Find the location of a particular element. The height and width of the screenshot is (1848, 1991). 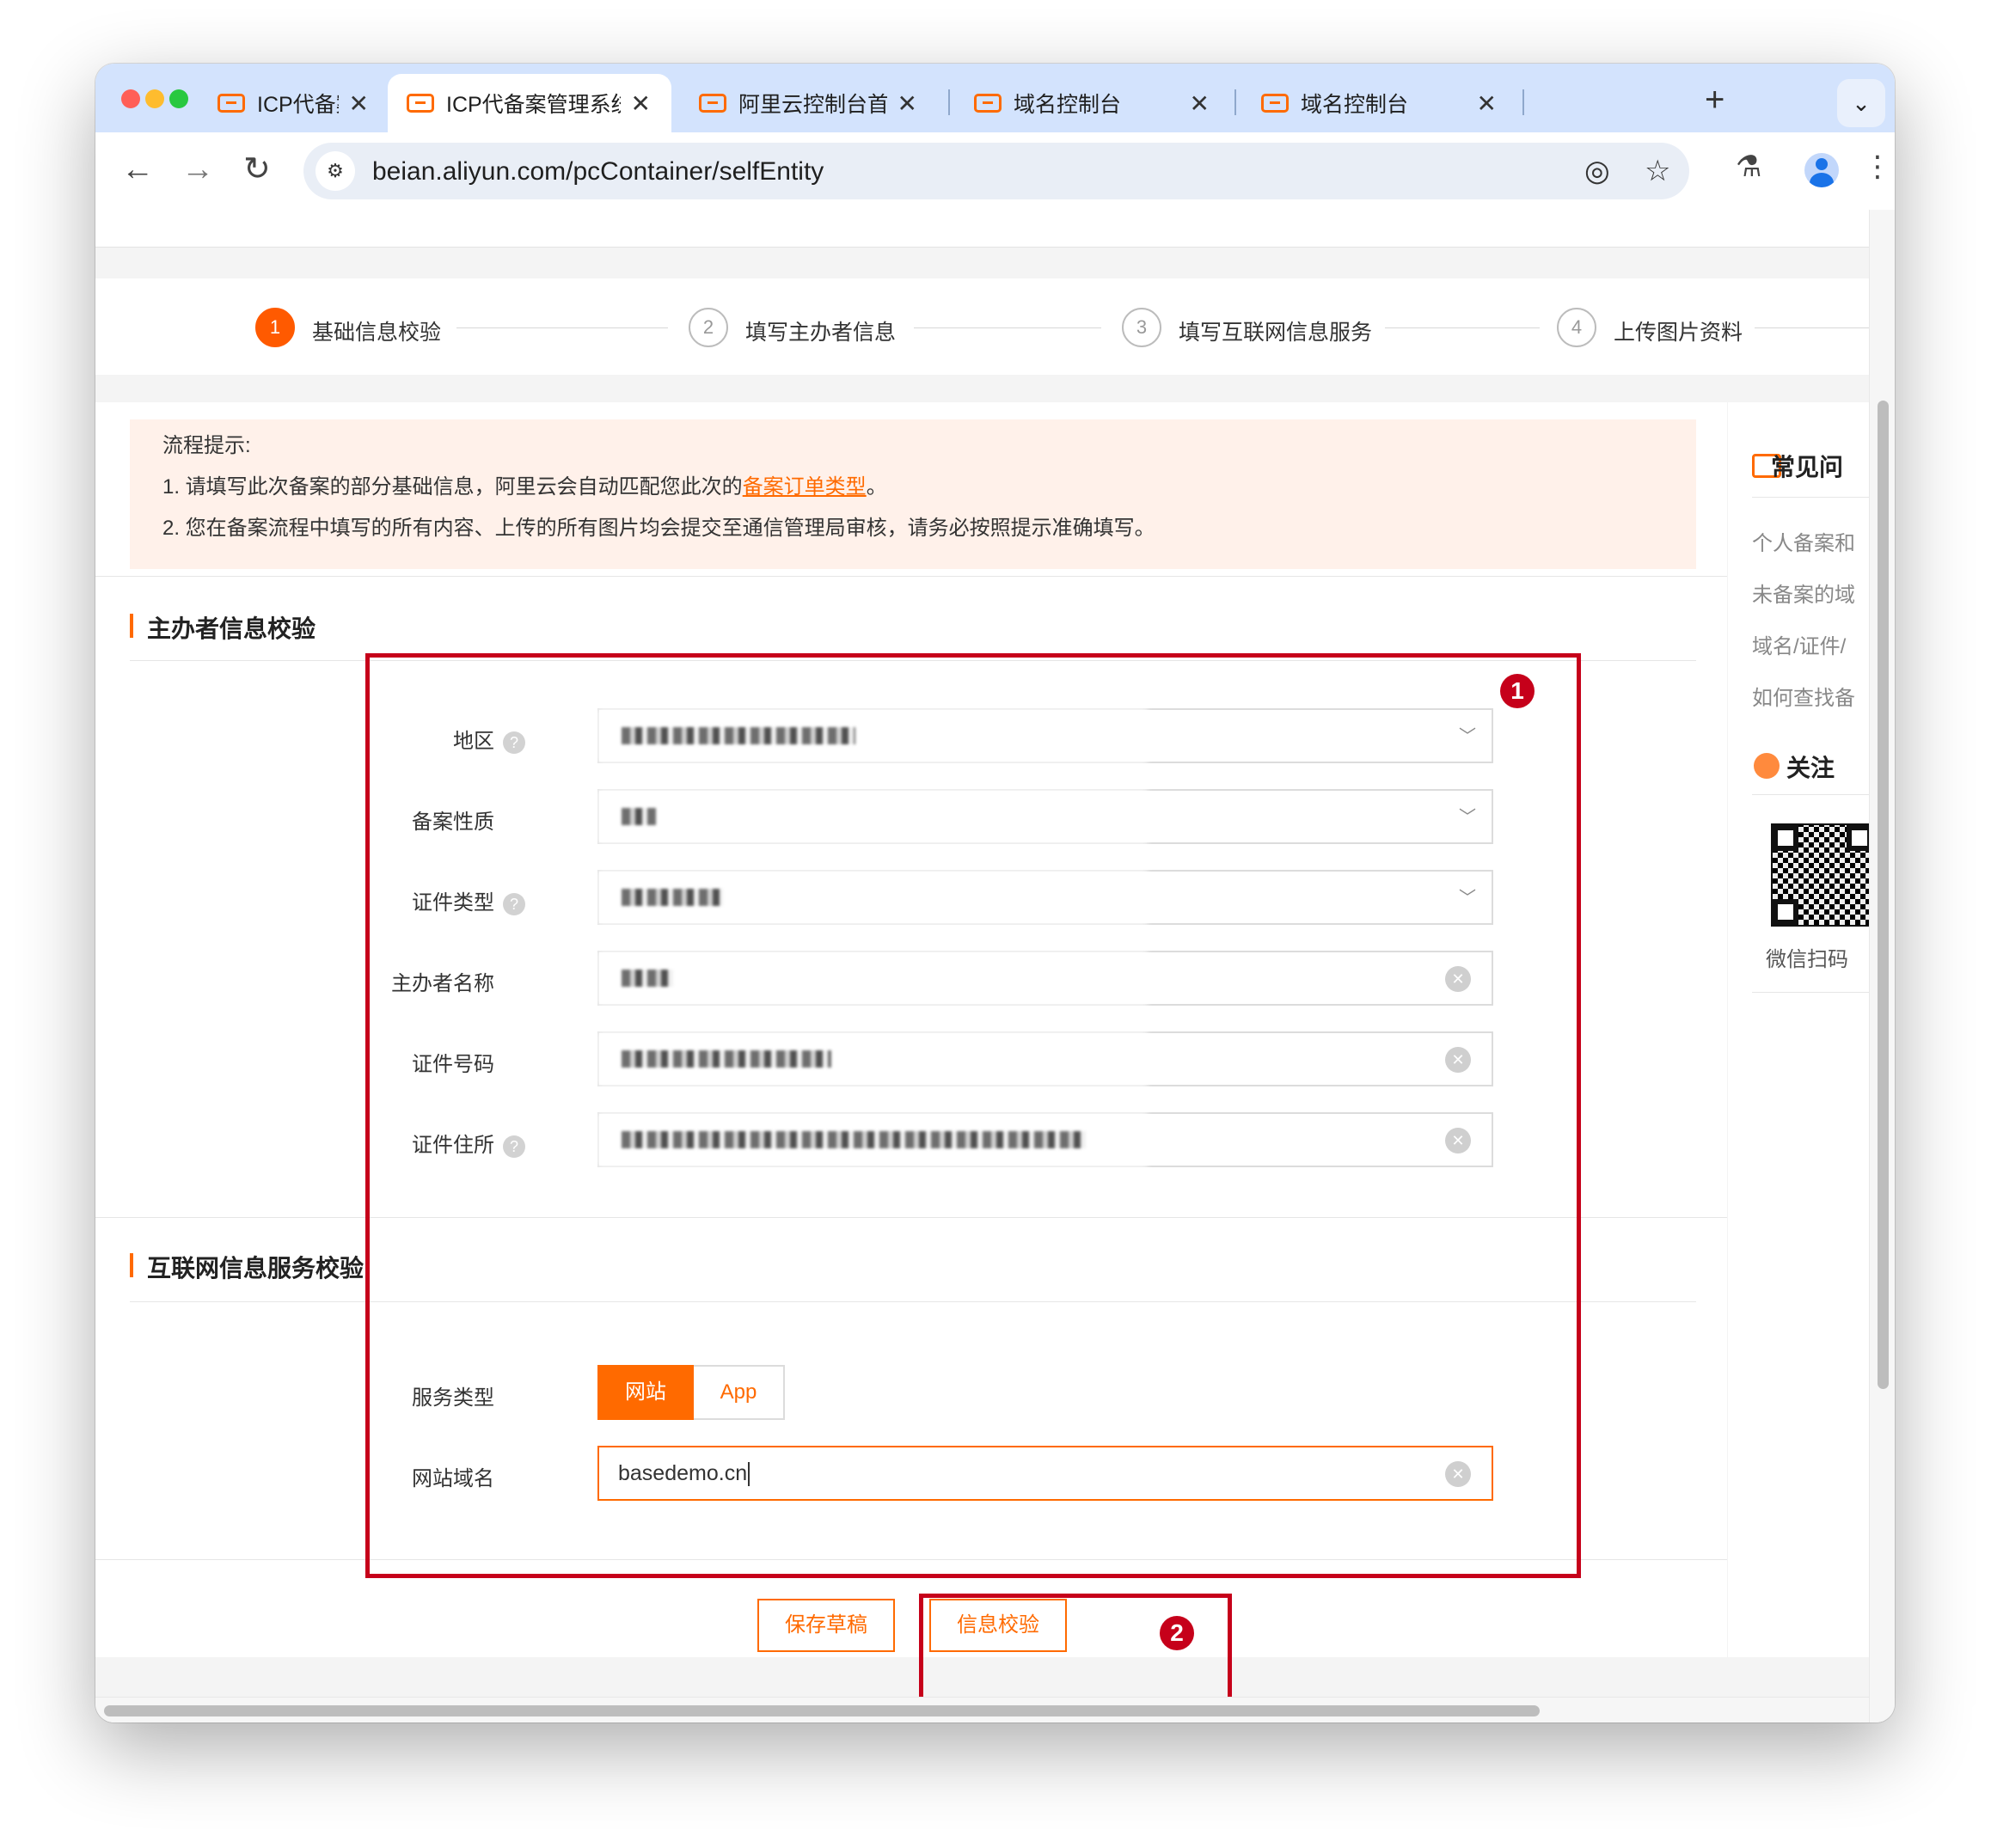

browser-tab: ICP代备案管理系统 ✕ is located at coordinates (294, 103).